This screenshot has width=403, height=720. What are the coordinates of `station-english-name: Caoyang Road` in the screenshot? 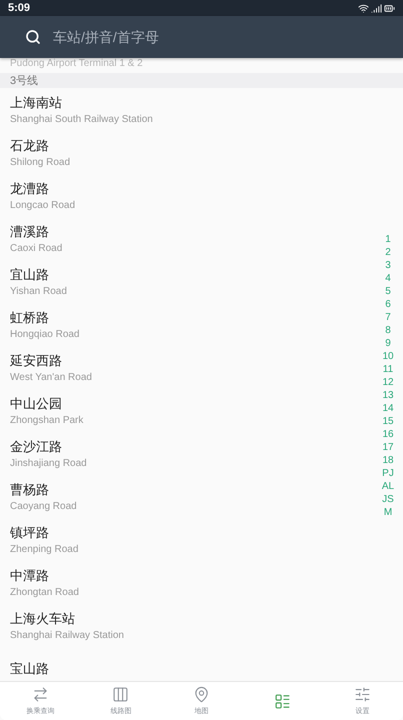 It's located at (43, 506).